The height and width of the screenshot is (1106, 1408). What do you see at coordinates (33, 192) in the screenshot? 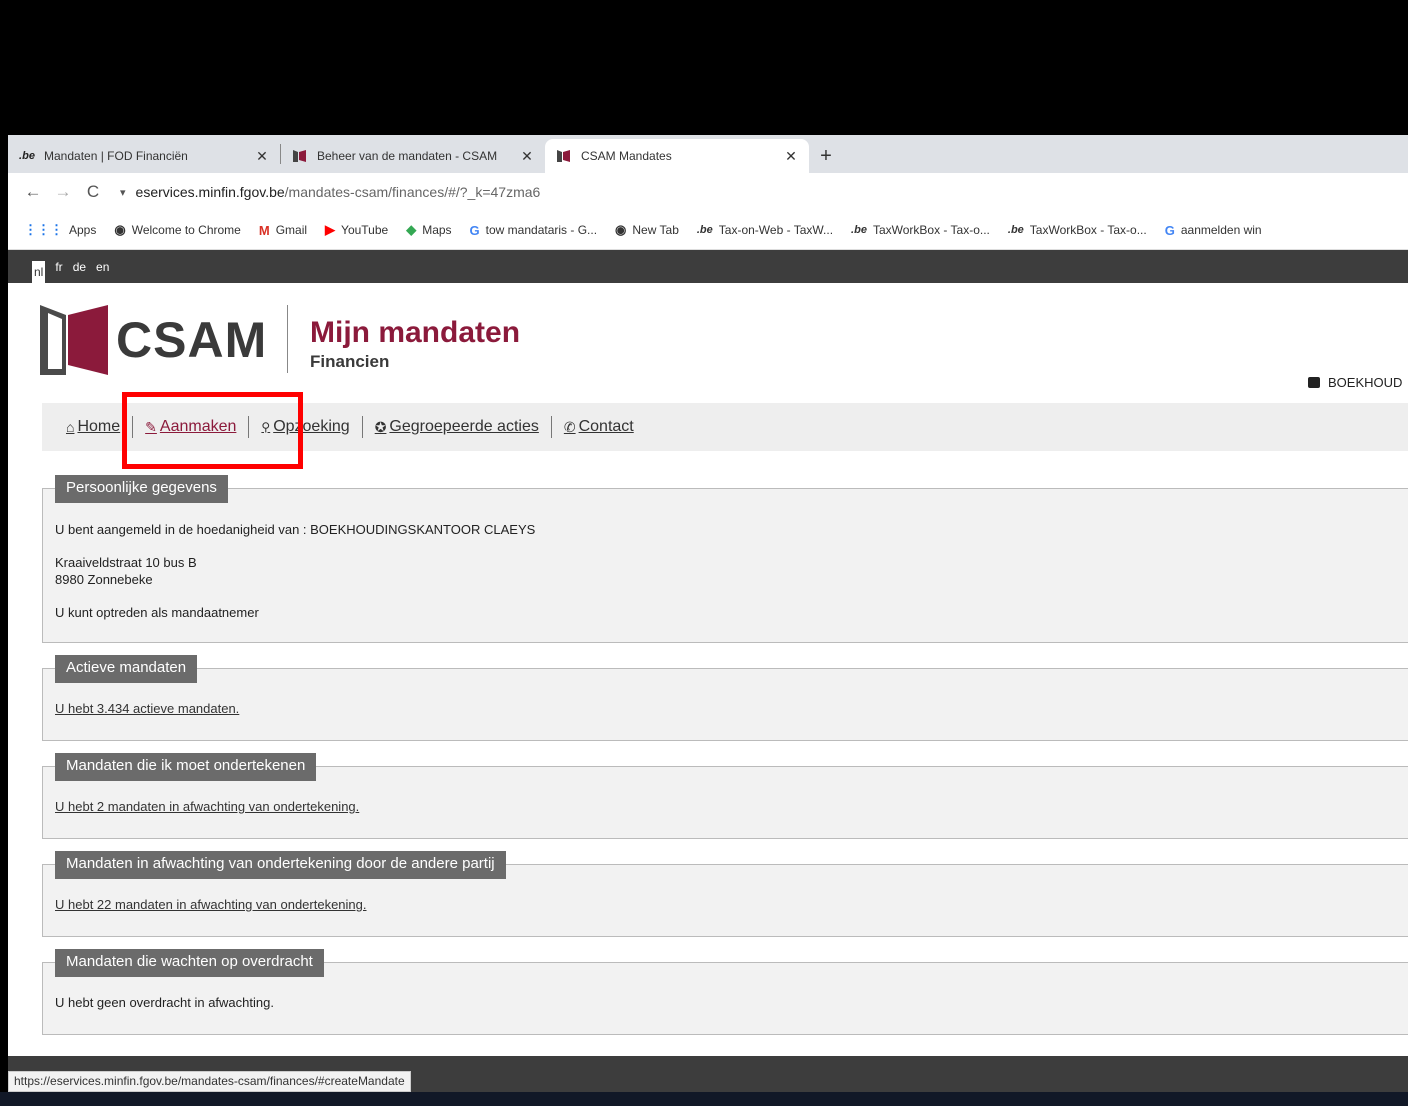
I see `back-arrow-icon: ←` at bounding box center [33, 192].